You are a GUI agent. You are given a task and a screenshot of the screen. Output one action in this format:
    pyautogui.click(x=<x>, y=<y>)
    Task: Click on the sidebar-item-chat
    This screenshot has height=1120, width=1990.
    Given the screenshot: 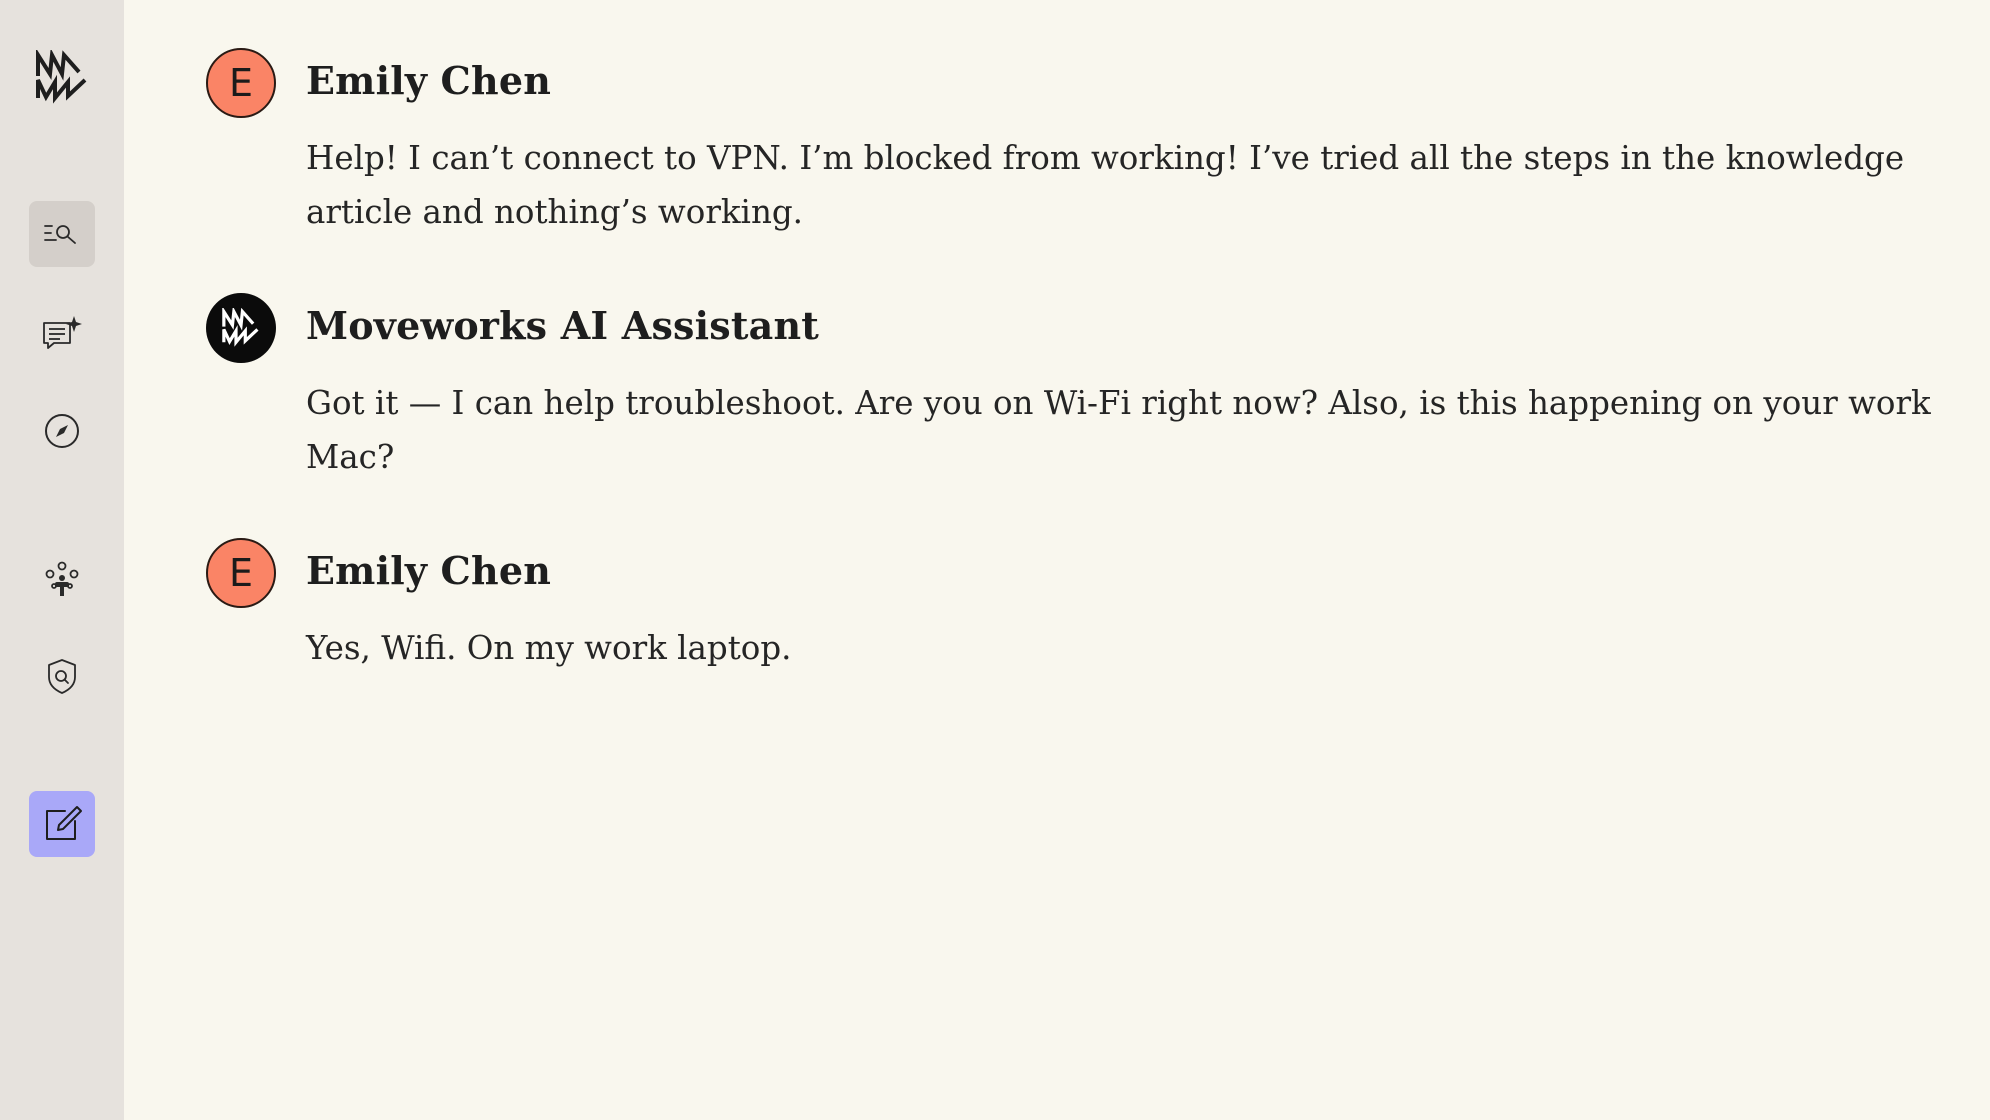 What is the action you would take?
    pyautogui.click(x=62, y=333)
    